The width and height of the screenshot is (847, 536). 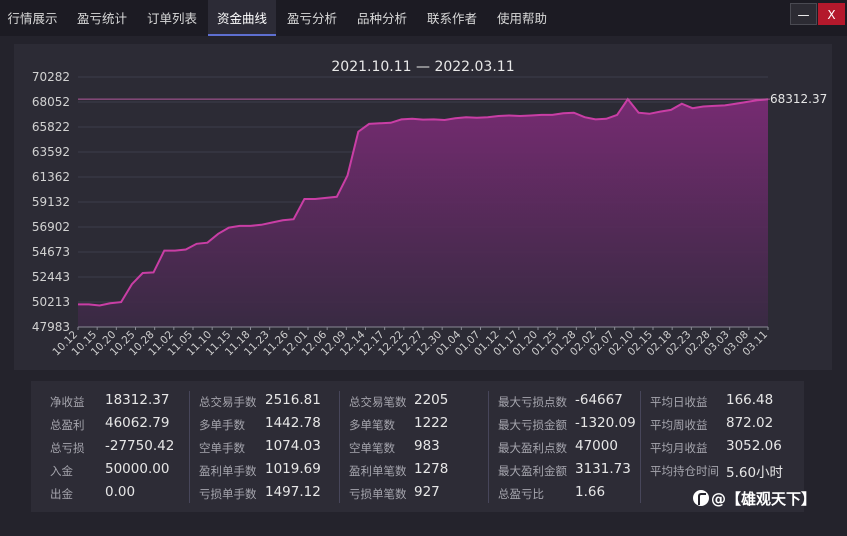 What do you see at coordinates (51, 202) in the screenshot?
I see `y-tick-label: 59132` at bounding box center [51, 202].